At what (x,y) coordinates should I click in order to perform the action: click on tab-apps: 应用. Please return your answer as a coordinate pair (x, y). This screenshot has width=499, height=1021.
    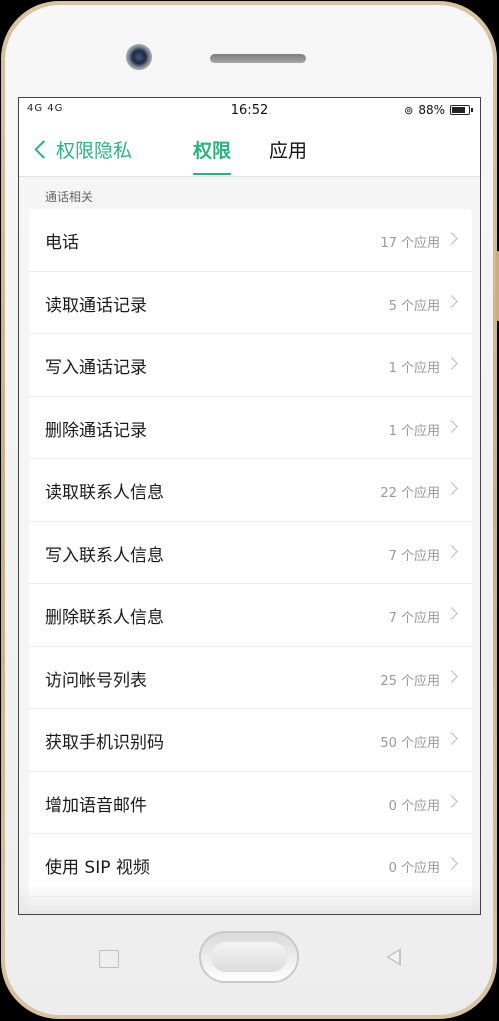
    Looking at the image, I should click on (288, 149).